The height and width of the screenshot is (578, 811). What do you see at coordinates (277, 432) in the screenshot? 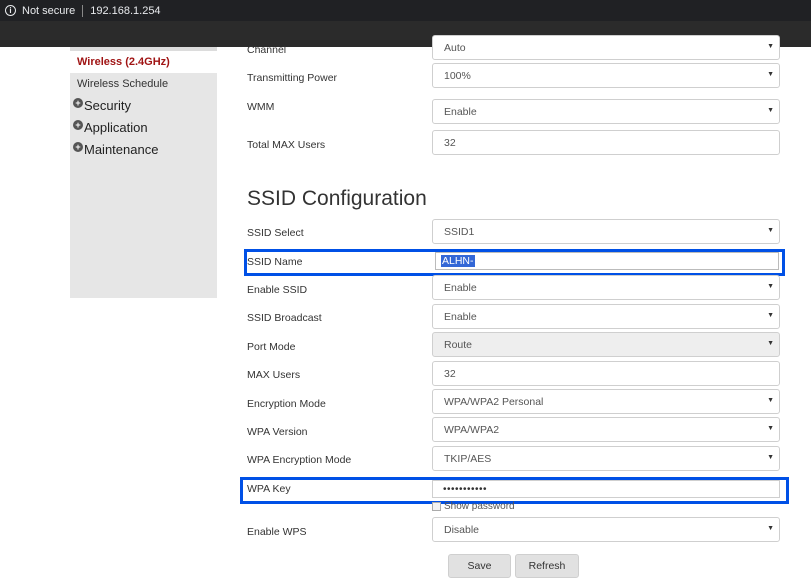
I see `wpa-version-label: WPA Version` at bounding box center [277, 432].